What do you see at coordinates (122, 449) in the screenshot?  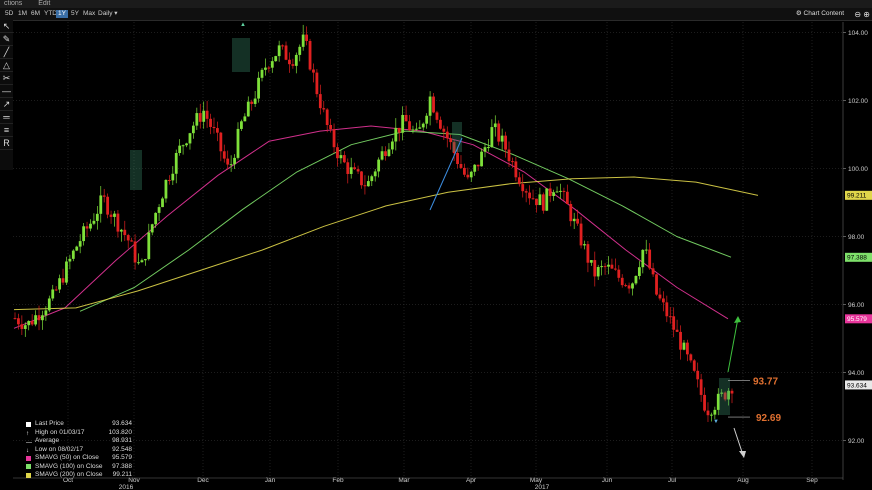 I see `legend-value: 92.548` at bounding box center [122, 449].